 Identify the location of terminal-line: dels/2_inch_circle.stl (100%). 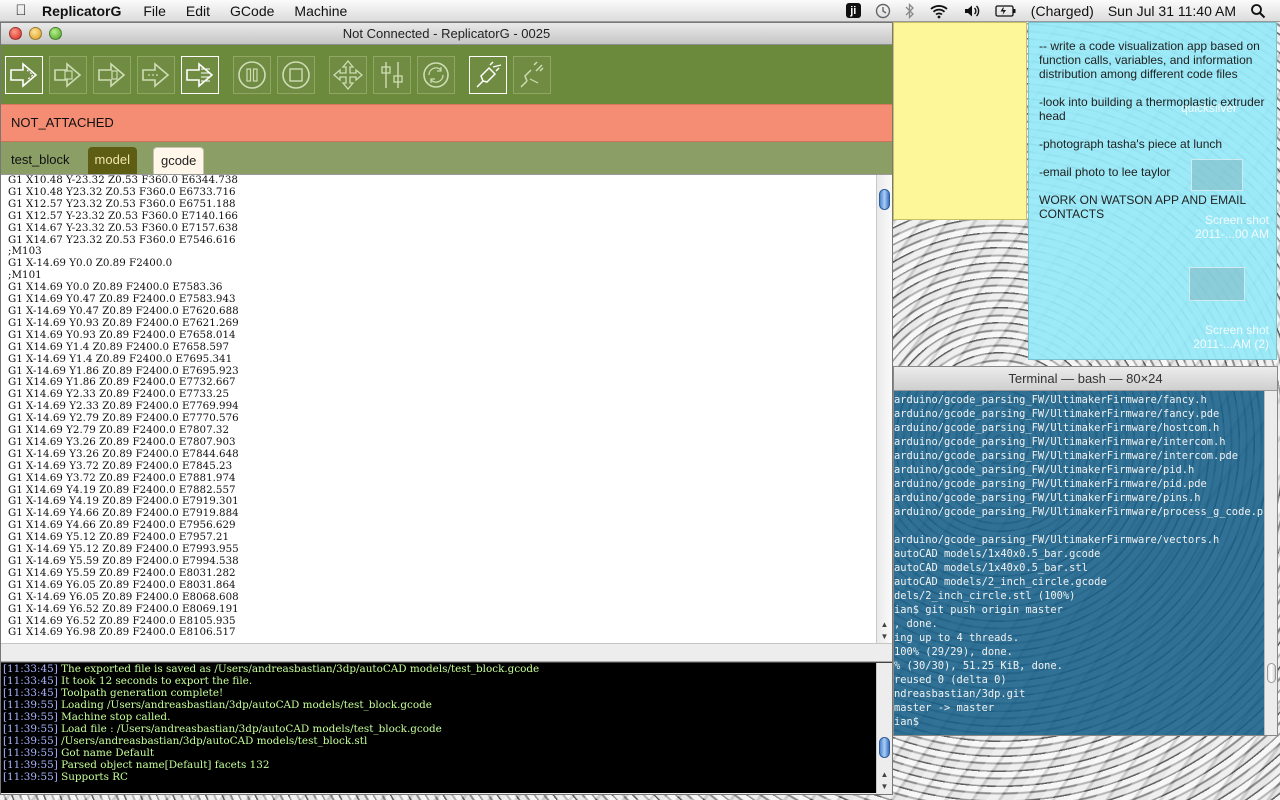
(985, 596).